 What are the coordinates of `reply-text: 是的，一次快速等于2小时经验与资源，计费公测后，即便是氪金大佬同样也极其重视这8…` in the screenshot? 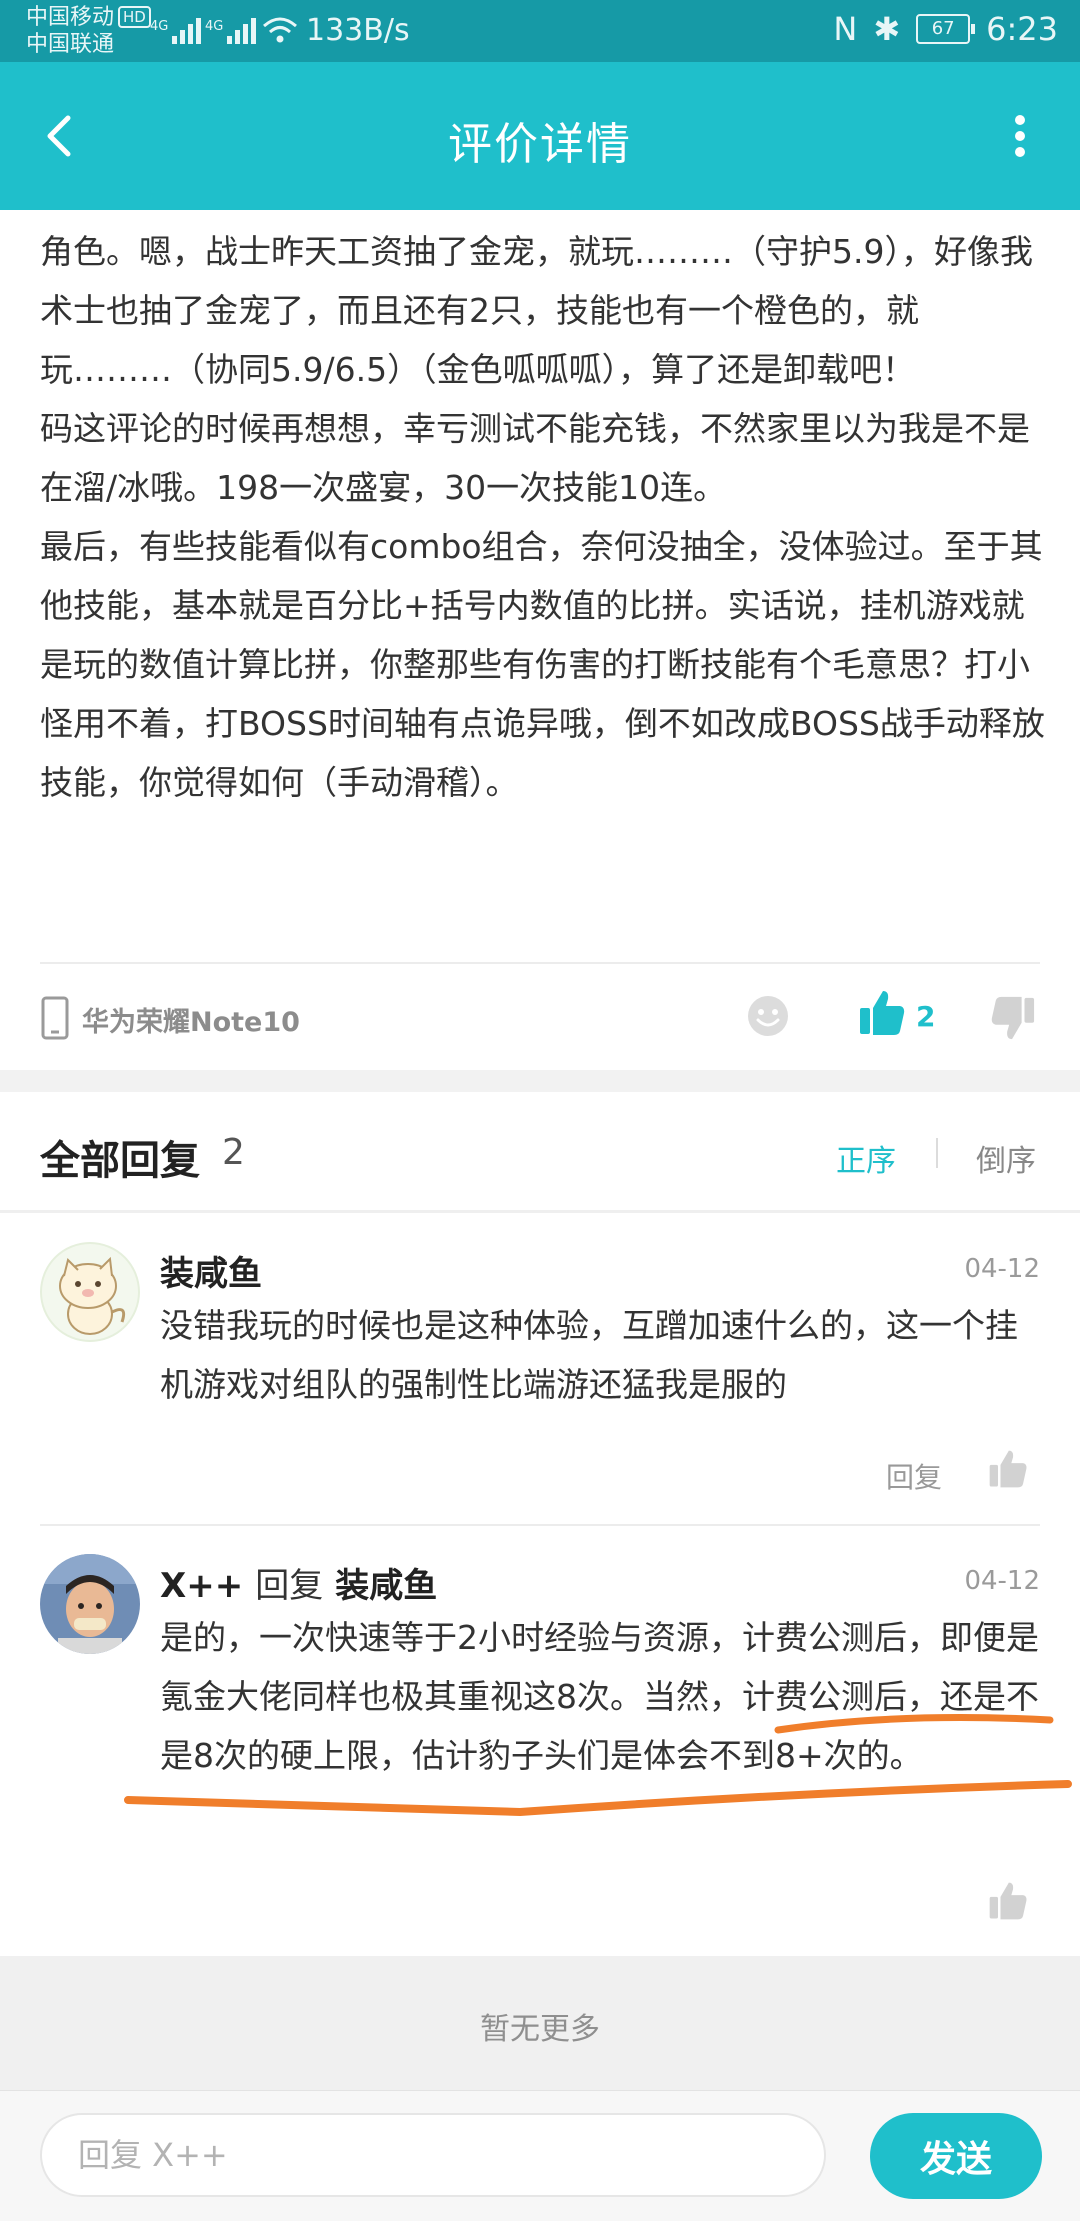 It's located at (599, 1696).